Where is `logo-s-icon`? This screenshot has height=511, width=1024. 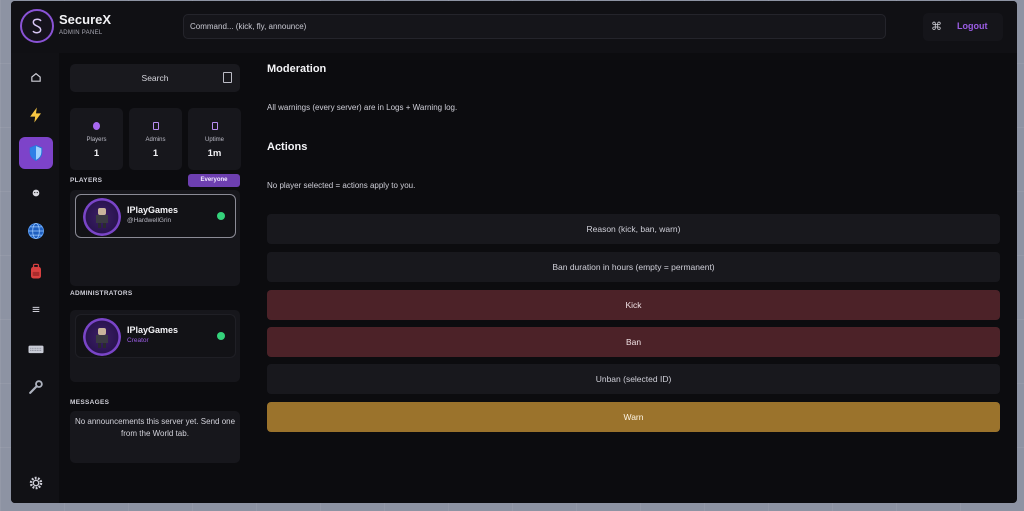
logo-s-icon is located at coordinates (37, 26).